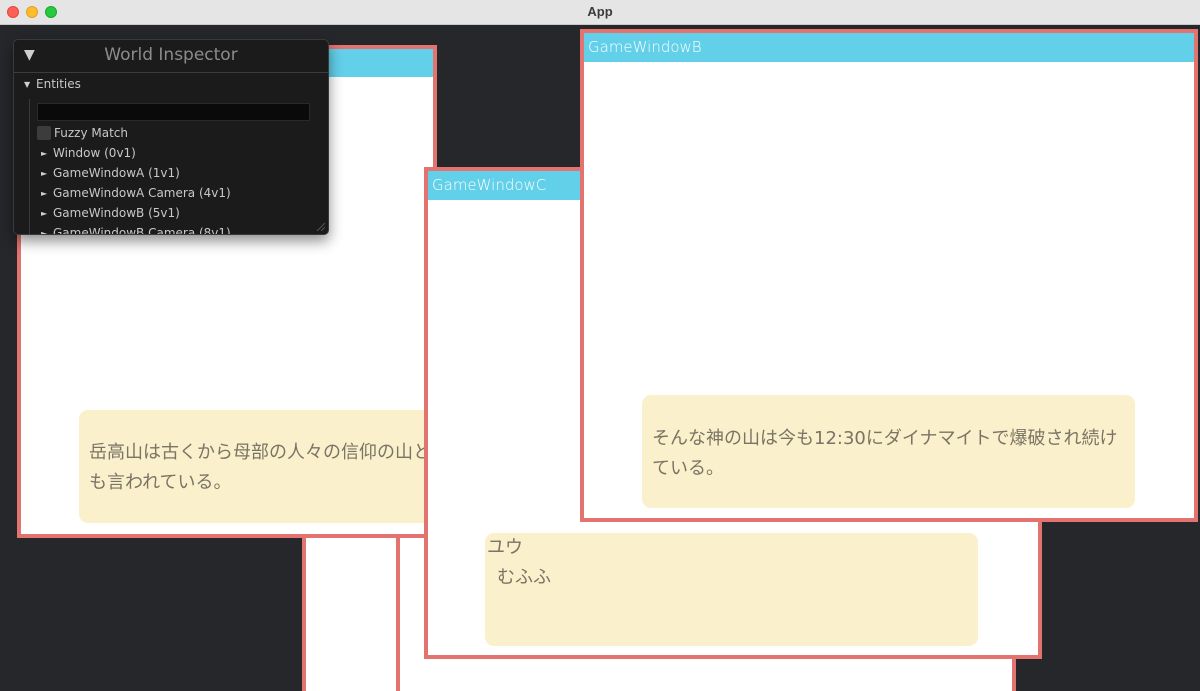 This screenshot has width=1200, height=691. I want to click on entity-row: ► GameWindowA Camera (4v1), so click(136, 193).